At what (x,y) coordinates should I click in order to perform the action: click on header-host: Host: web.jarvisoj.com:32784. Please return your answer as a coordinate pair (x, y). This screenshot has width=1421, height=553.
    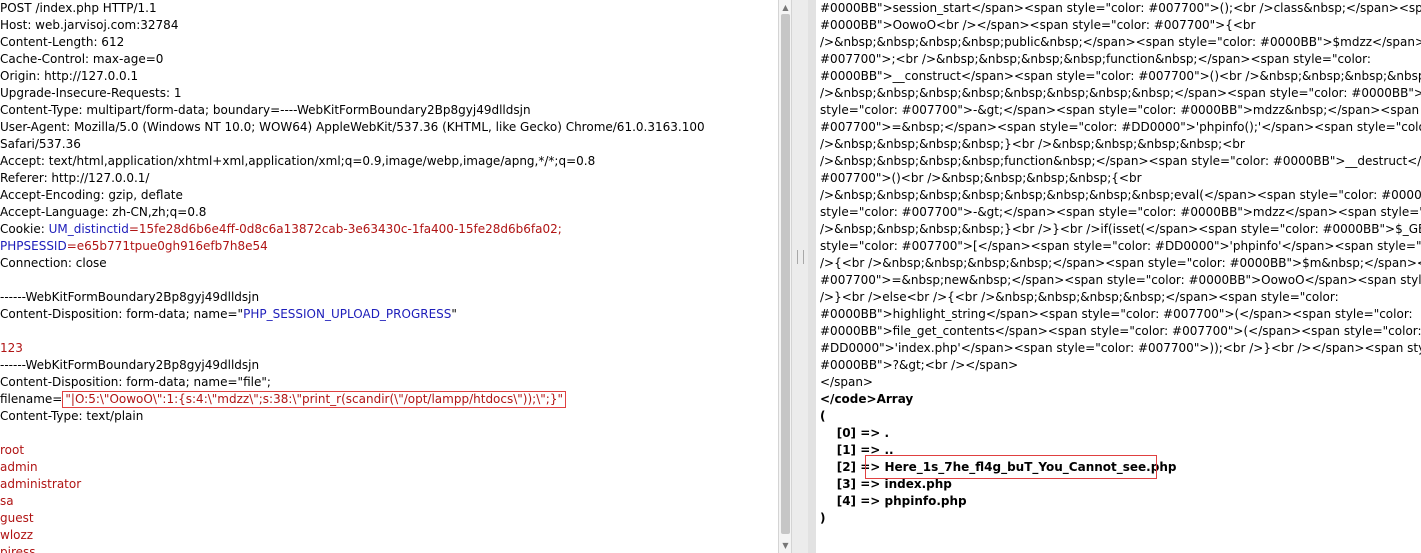
    Looking at the image, I should click on (89, 25).